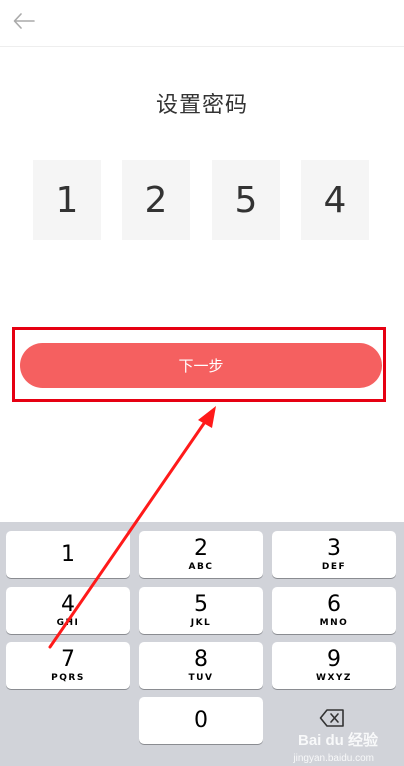 This screenshot has width=404, height=766. Describe the element at coordinates (201, 548) in the screenshot. I see `key-number: 2` at that location.